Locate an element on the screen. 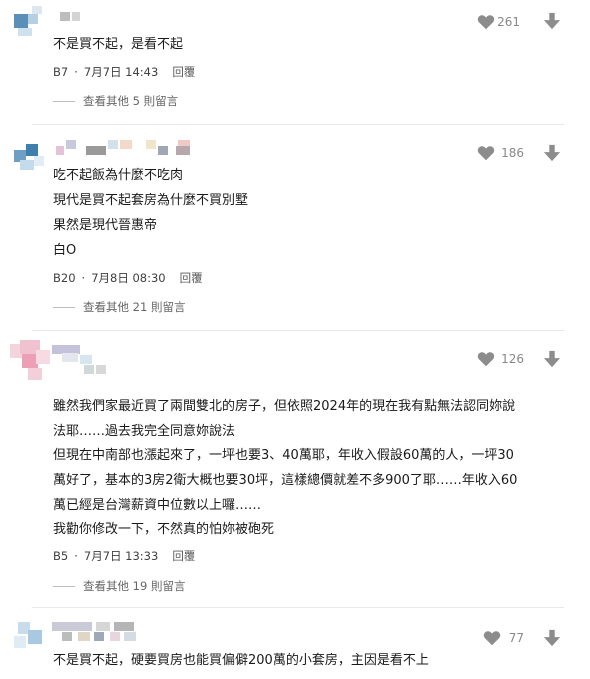 The image size is (590, 679). comment-text: 但現在中南部也漲起來了，一坪也要3、40萬耶，年收入假設60萬的人，一坪30 is located at coordinates (283, 455).